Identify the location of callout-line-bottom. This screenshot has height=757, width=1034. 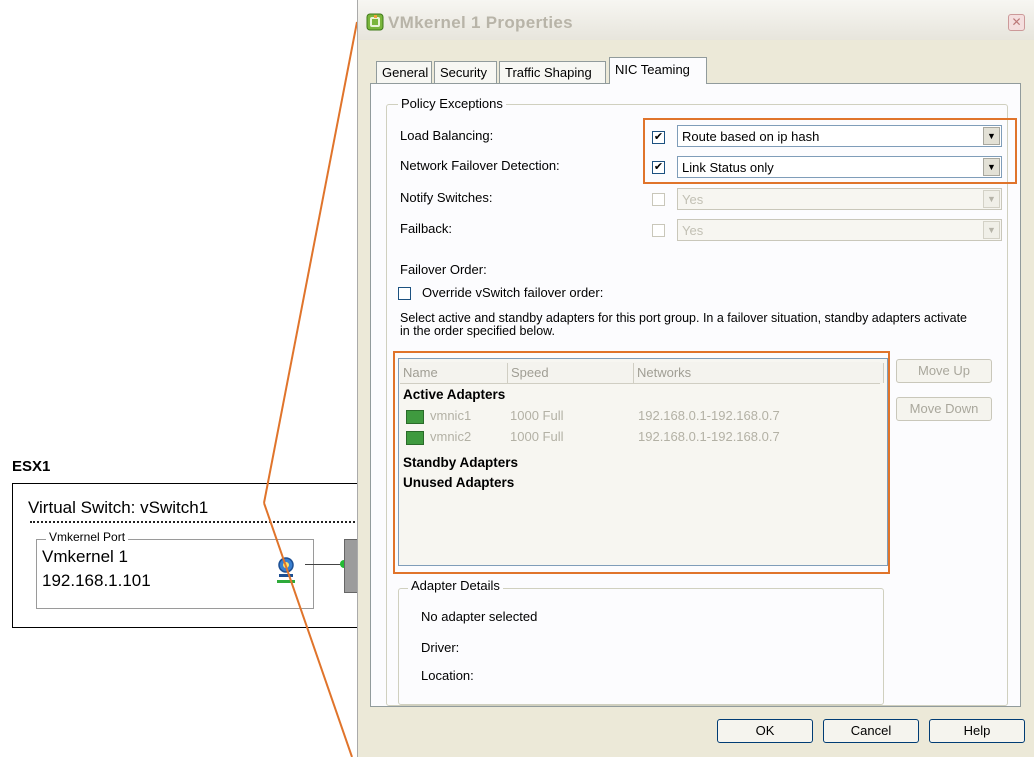
(308, 629).